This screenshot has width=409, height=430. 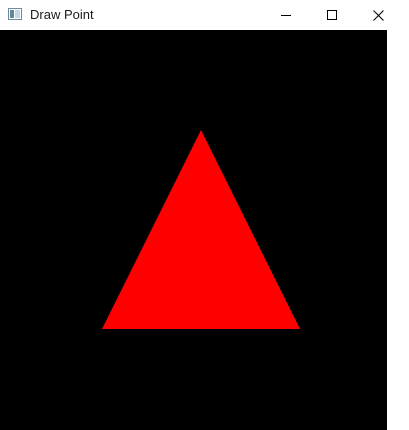 I want to click on minimize-button, so click(x=286, y=15).